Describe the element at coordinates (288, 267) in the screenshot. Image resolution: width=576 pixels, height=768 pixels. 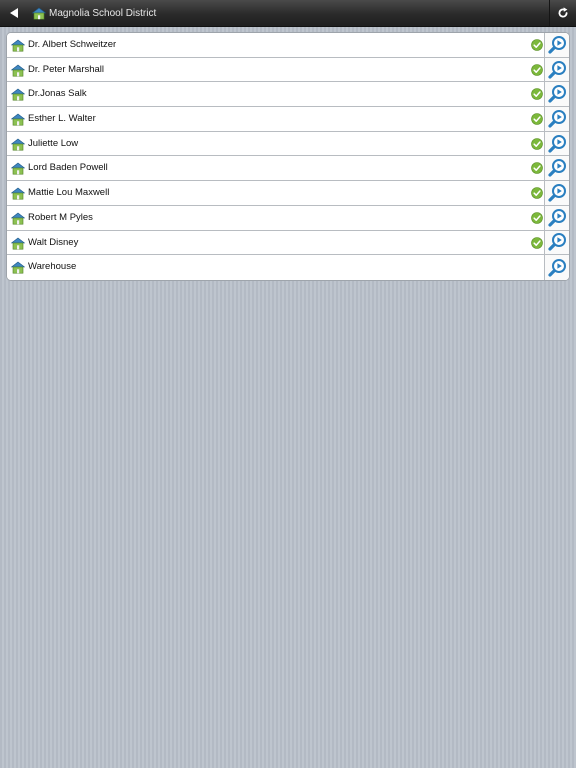
I see `school-row: Warehouse` at that location.